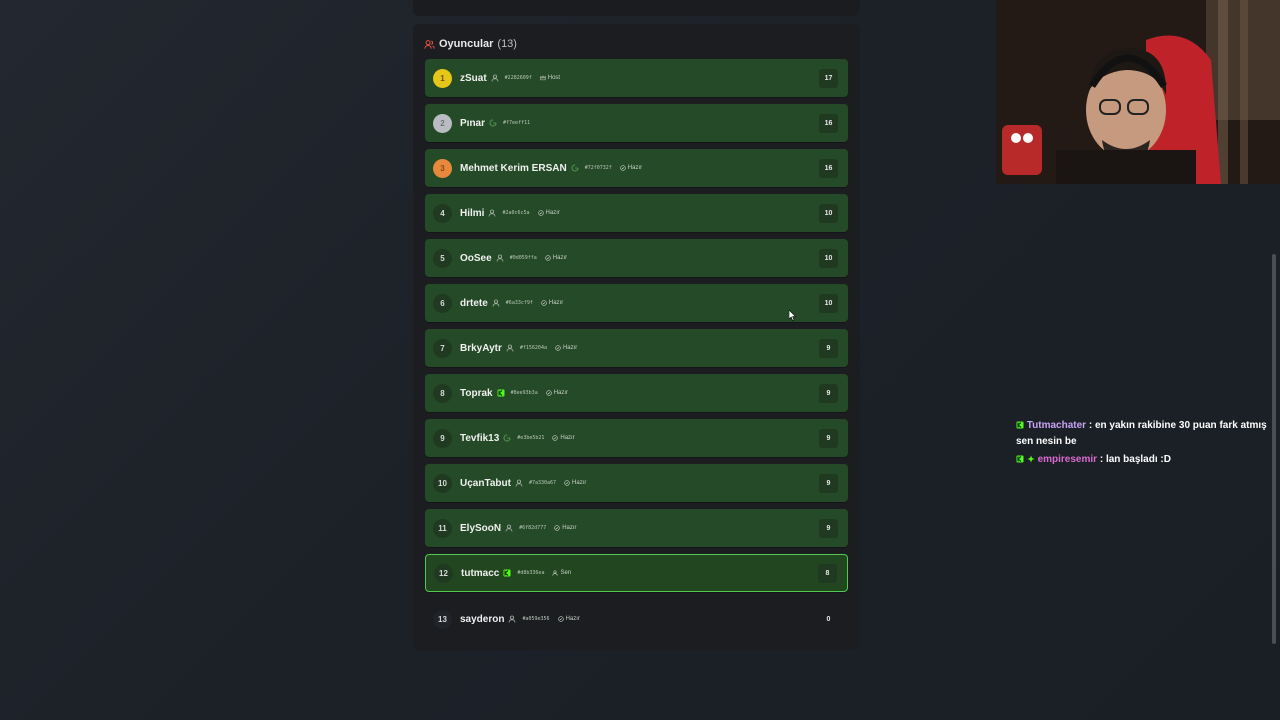  I want to click on player-row: 7 BrkyAytr #f156204a Hazır 9, so click(636, 348).